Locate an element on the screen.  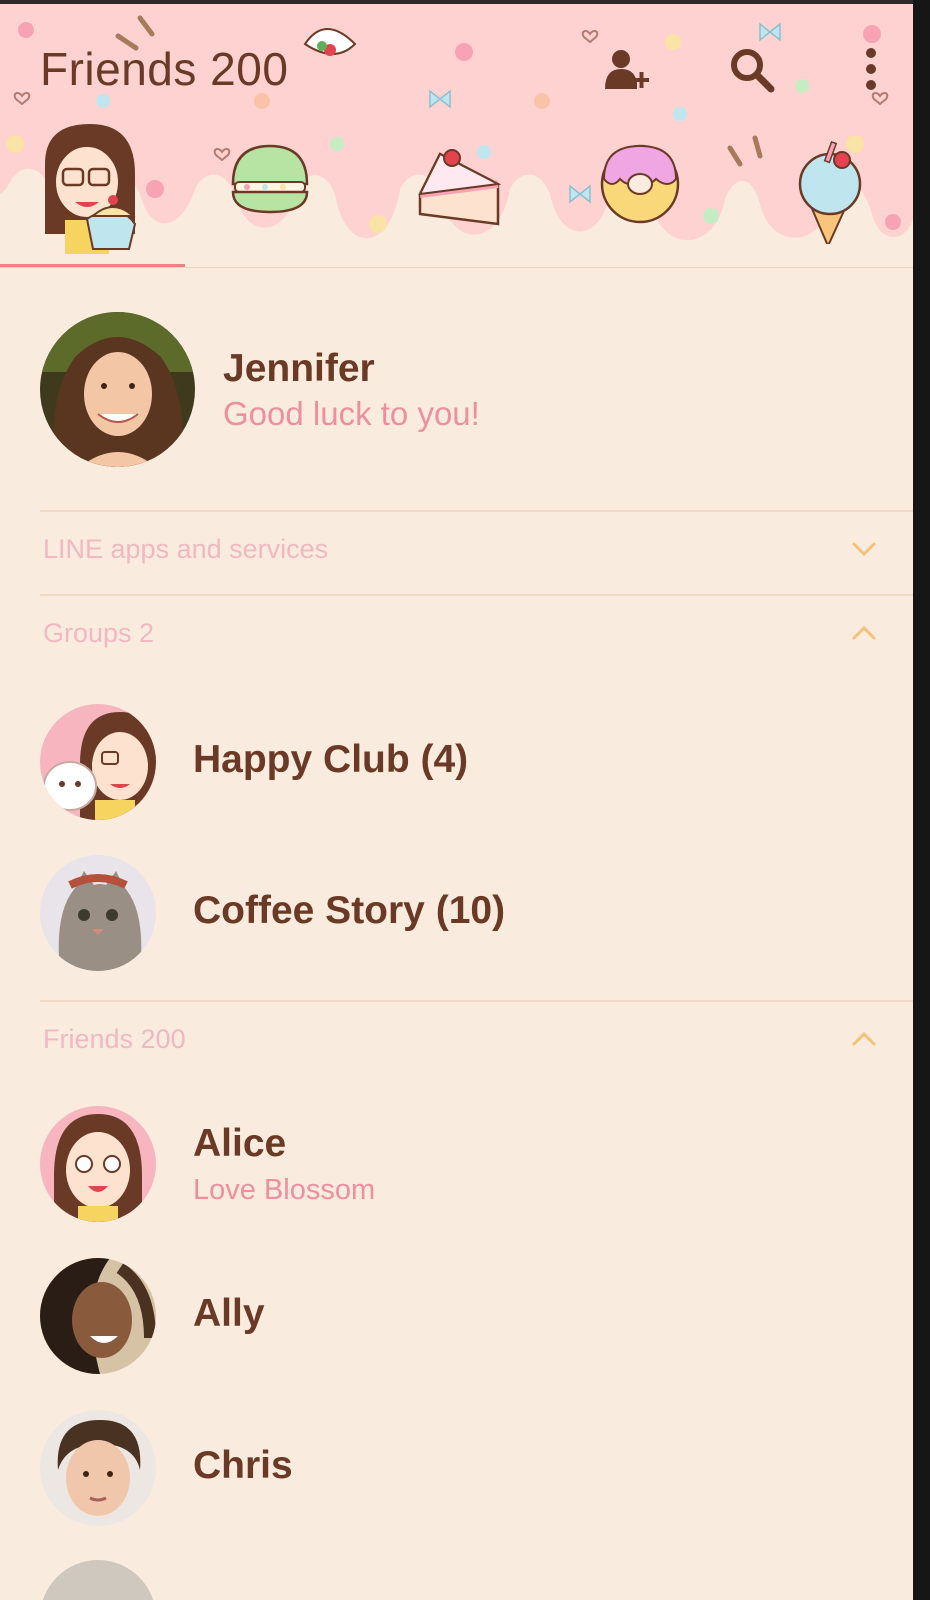
friend-photo-ally is located at coordinates (98, 1316).